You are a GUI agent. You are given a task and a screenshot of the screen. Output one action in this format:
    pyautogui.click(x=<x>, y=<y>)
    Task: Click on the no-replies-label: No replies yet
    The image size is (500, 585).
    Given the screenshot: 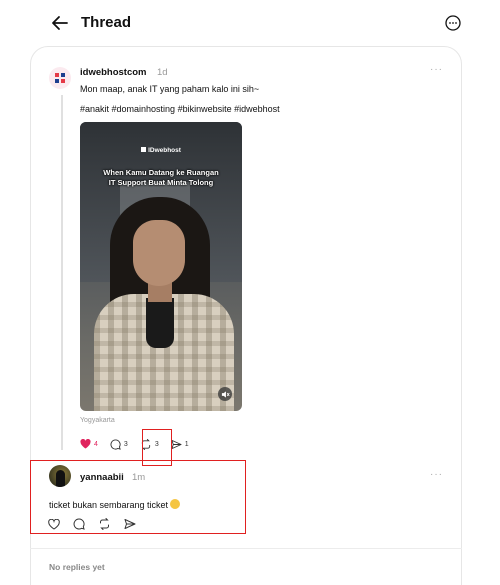 What is the action you would take?
    pyautogui.click(x=77, y=567)
    